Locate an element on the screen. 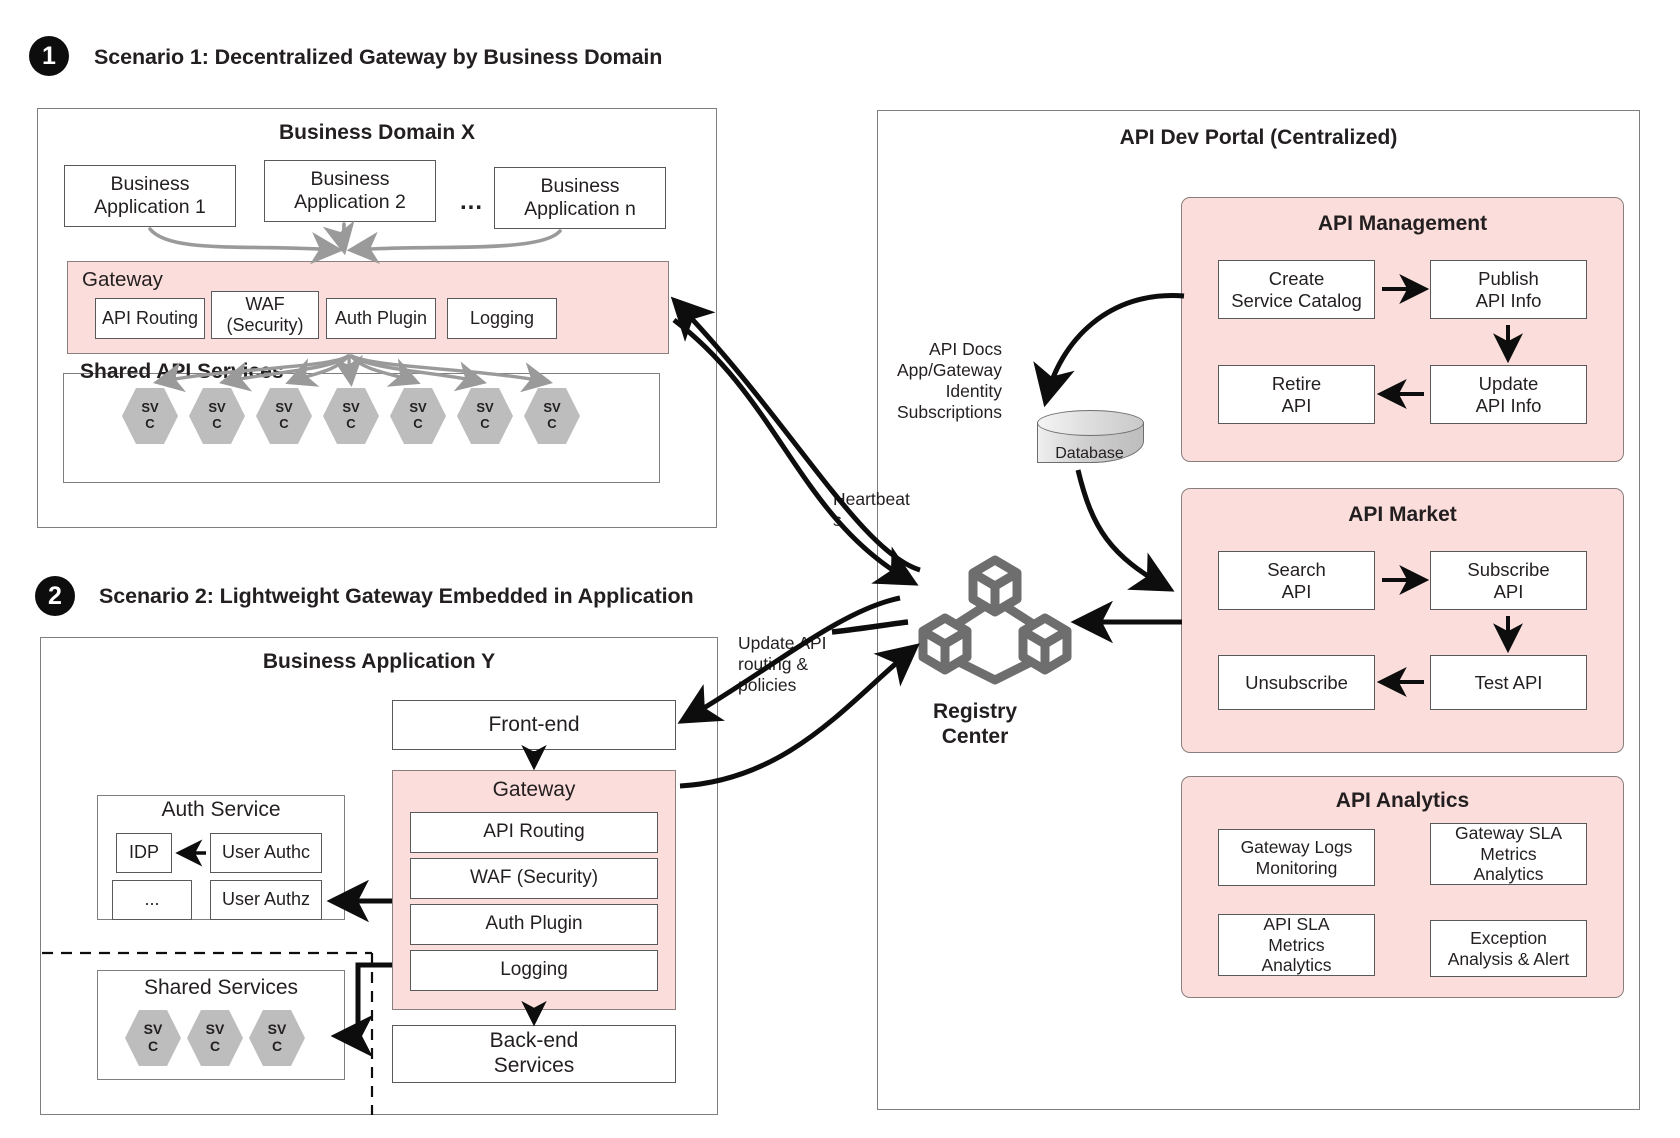 This screenshot has height=1138, width=1680. s2-plugin-waf-security: WAF (Security) is located at coordinates (534, 878).